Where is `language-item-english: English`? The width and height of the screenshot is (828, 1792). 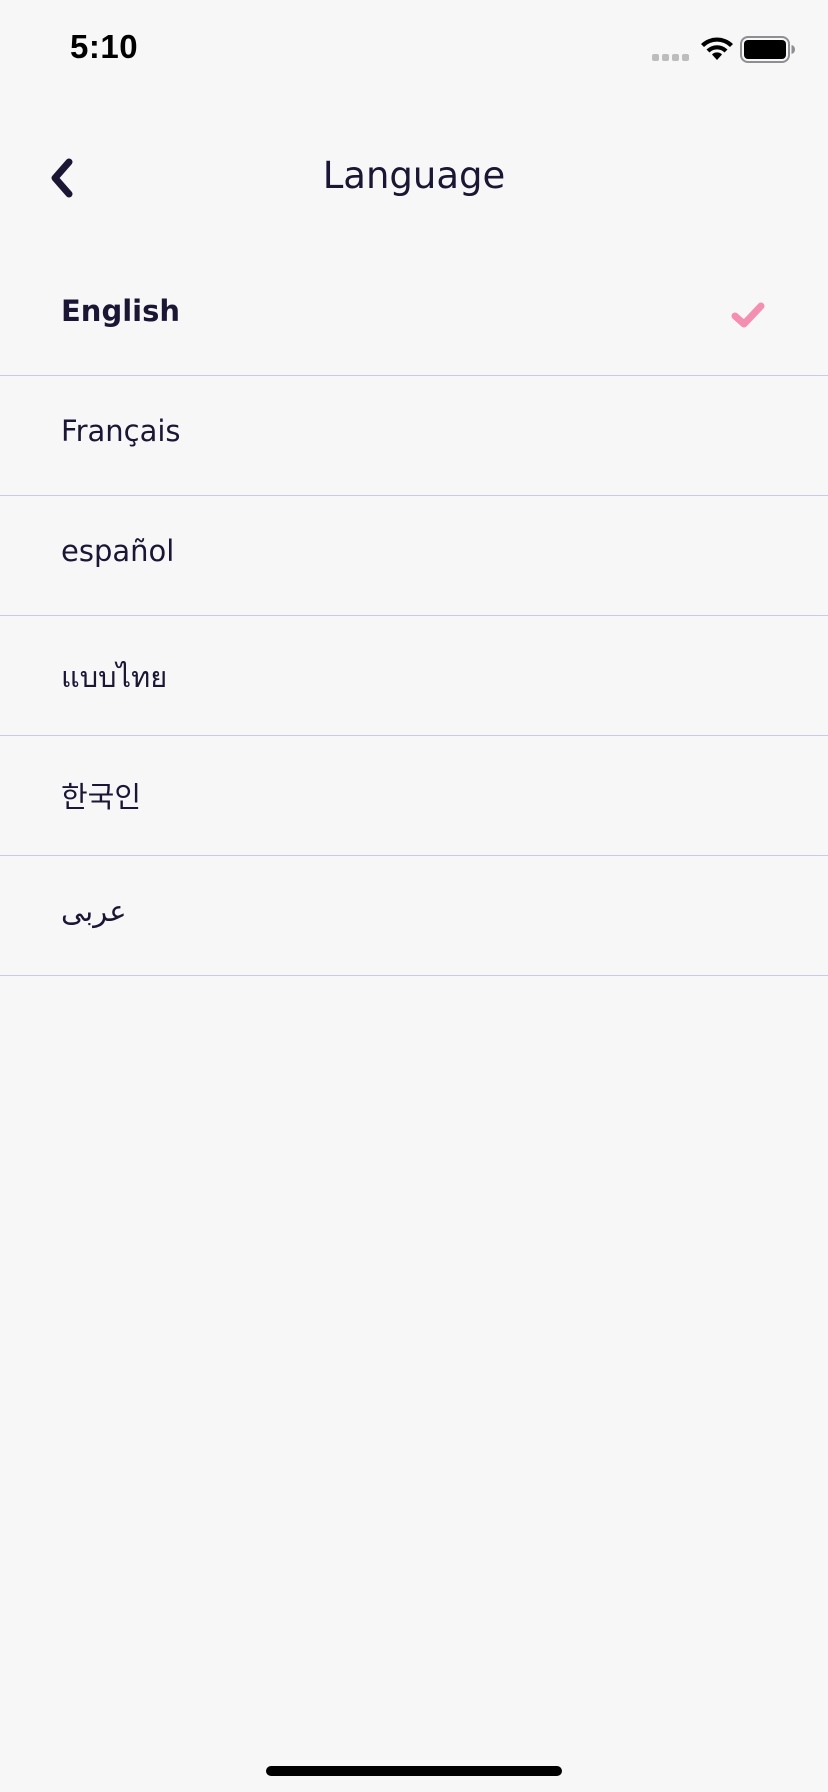 language-item-english: English is located at coordinates (414, 316).